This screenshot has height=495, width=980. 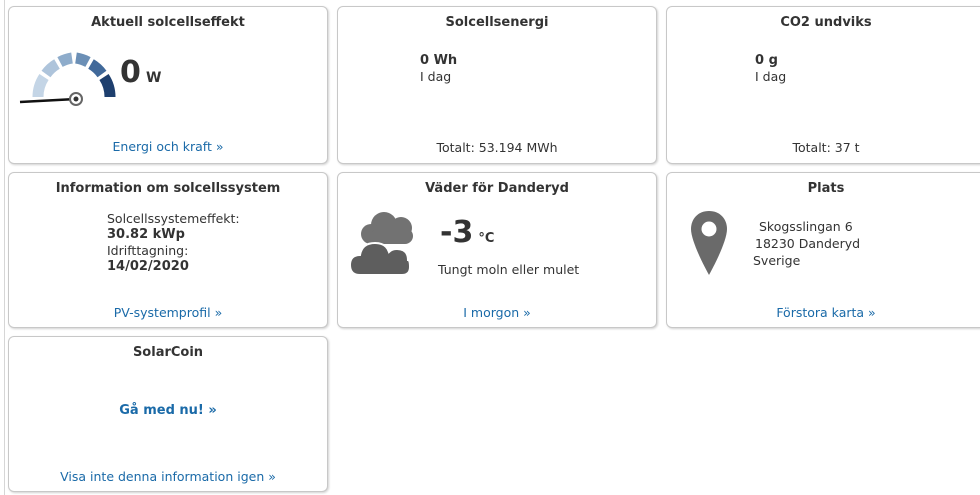 What do you see at coordinates (168, 146) in the screenshot?
I see `energy-power-link: Energi och kraft »` at bounding box center [168, 146].